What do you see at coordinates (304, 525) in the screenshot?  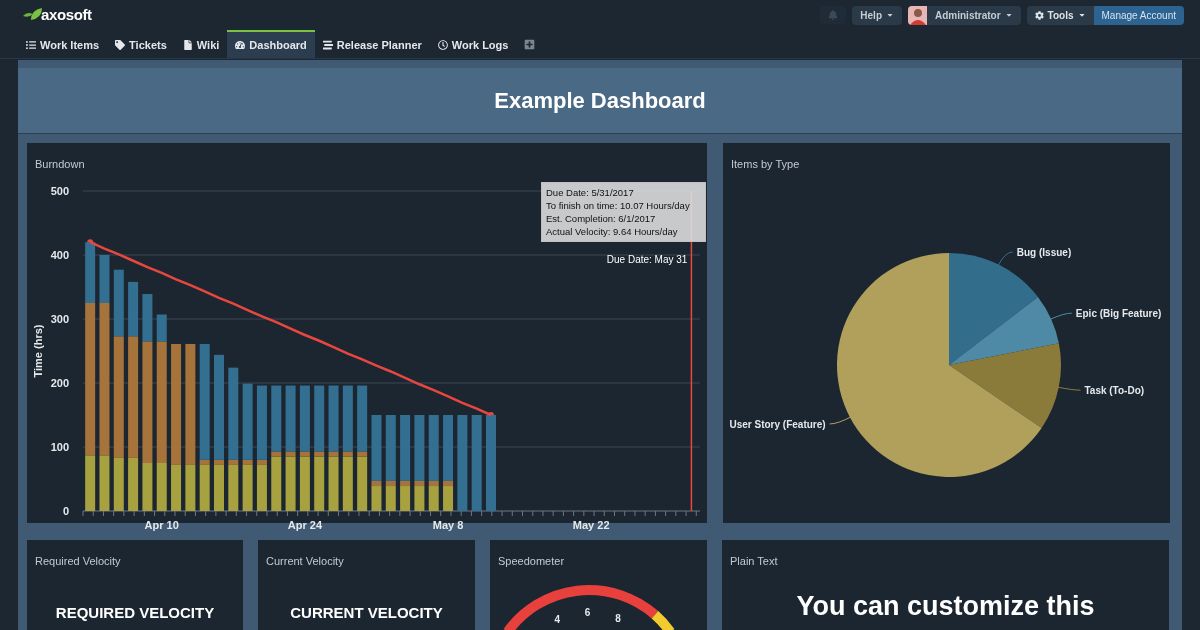 I see `x-tick-label: Apr 24` at bounding box center [304, 525].